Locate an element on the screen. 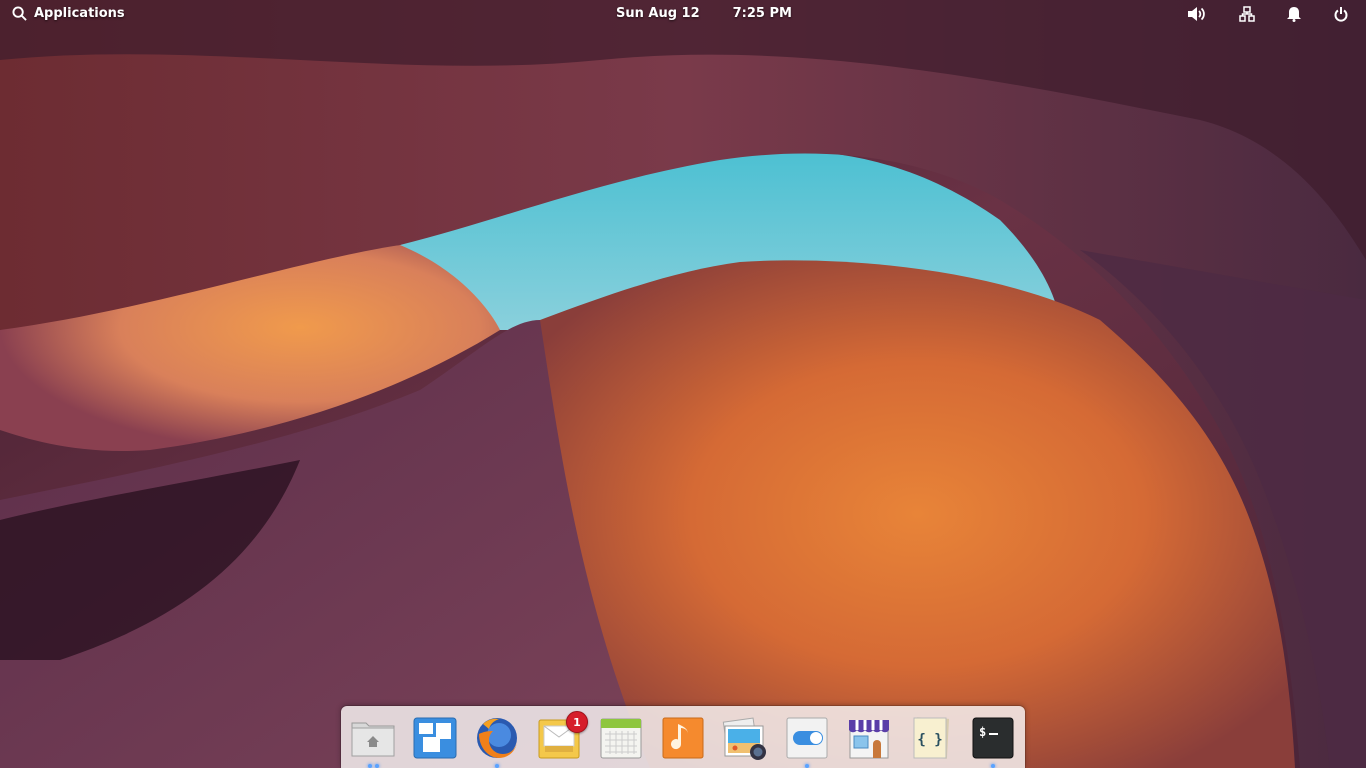 The image size is (1366, 768). dock-item-code: { } is located at coordinates (931, 738).